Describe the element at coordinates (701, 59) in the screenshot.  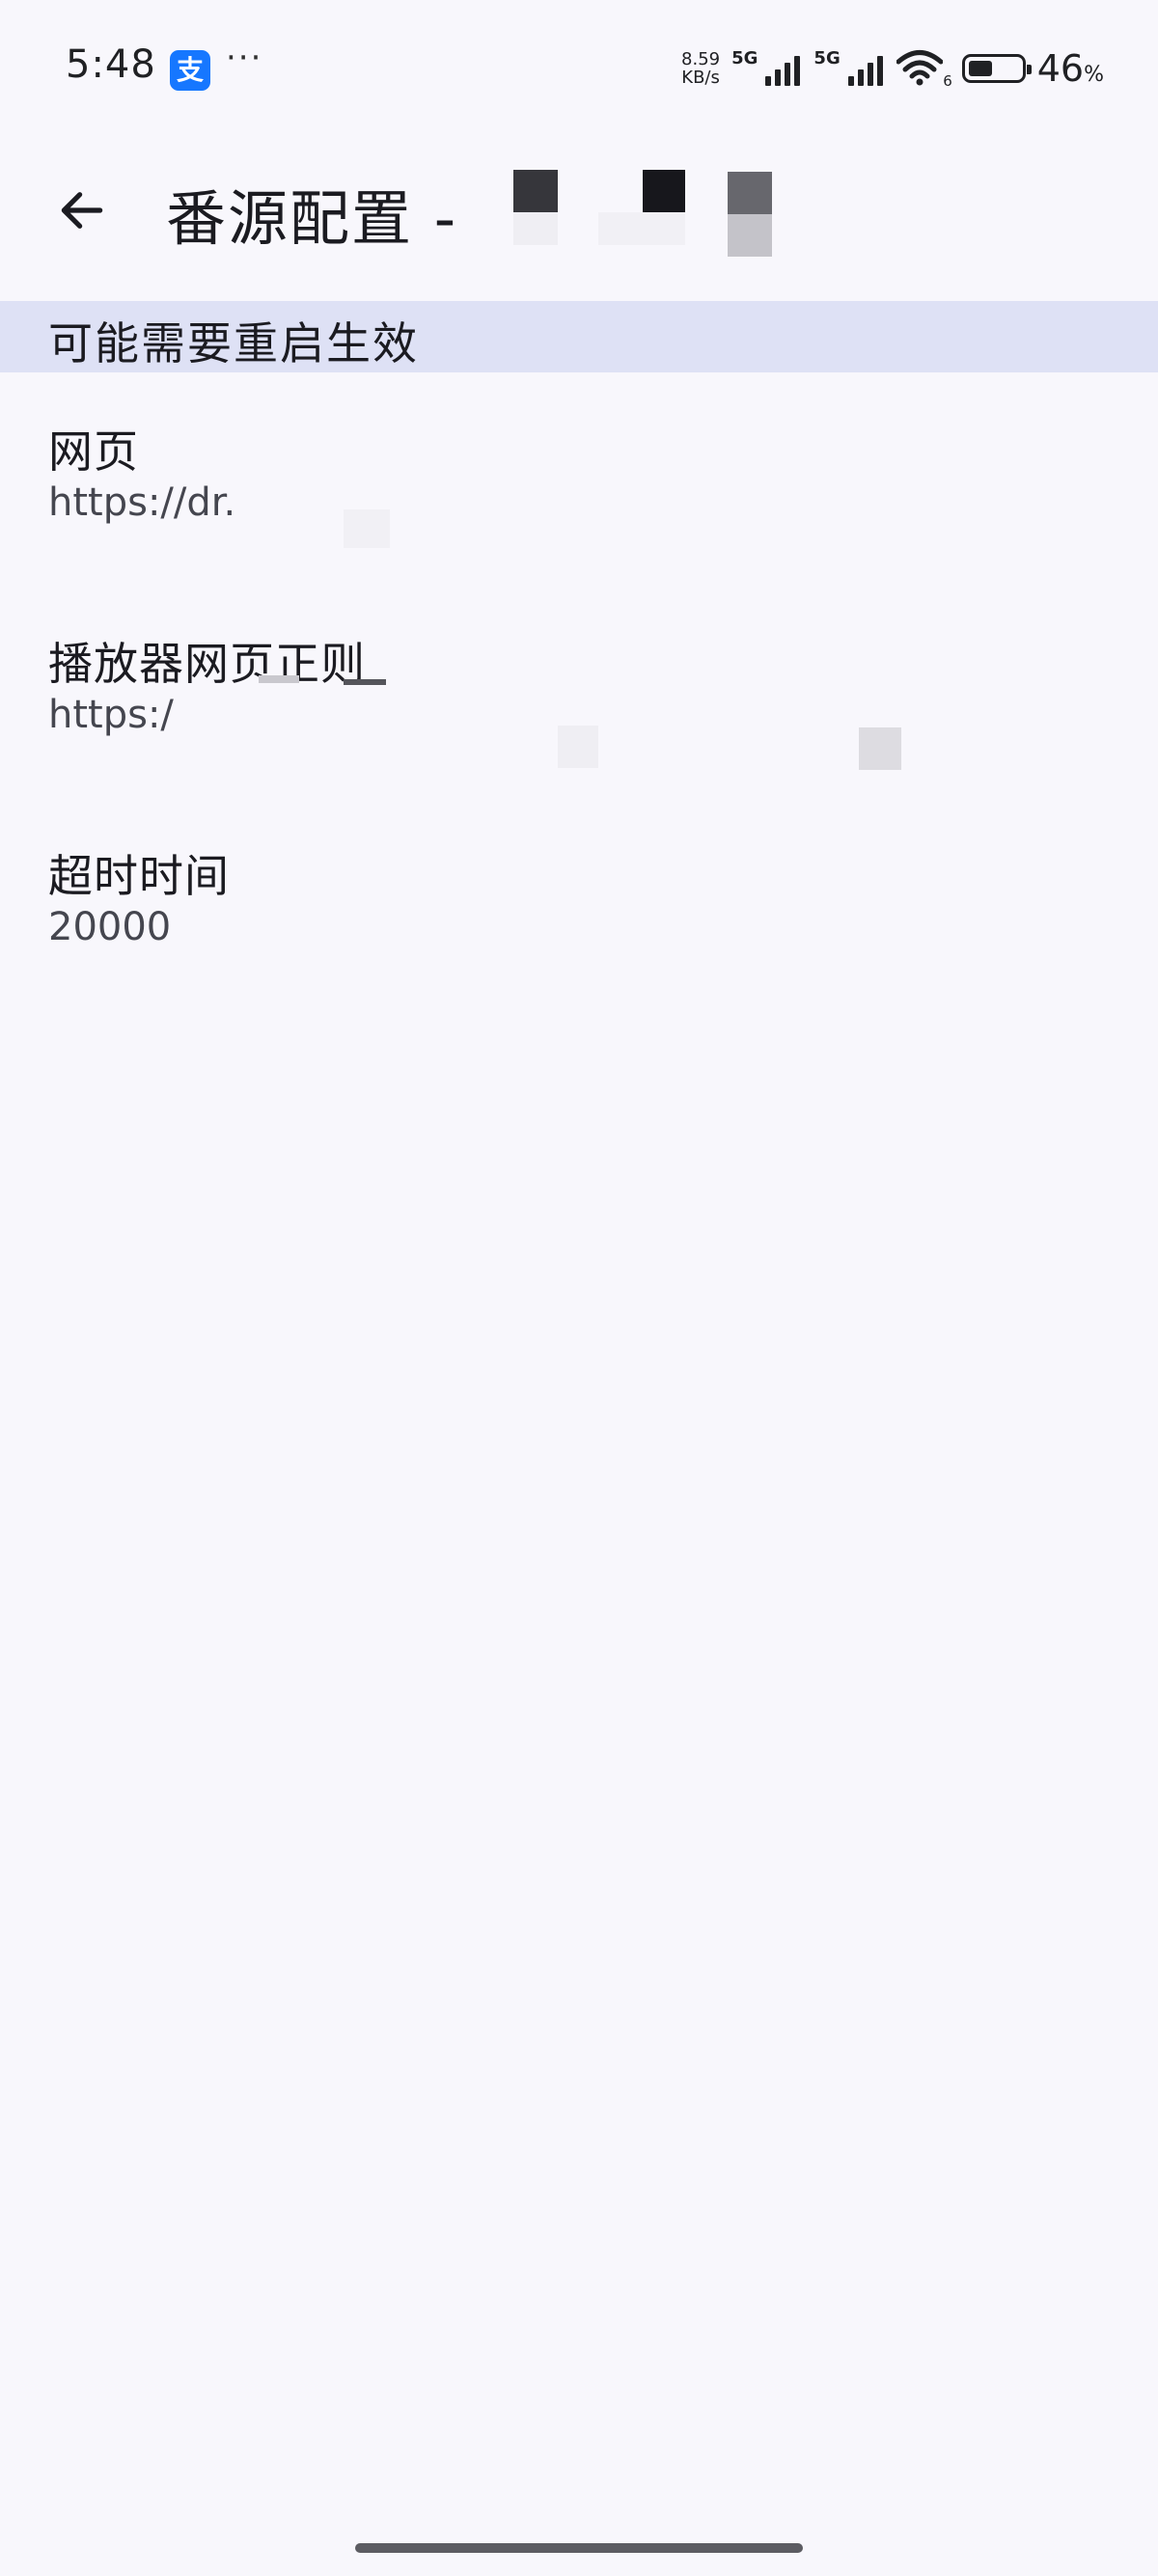
I see `network-speed-value: 8.59` at that location.